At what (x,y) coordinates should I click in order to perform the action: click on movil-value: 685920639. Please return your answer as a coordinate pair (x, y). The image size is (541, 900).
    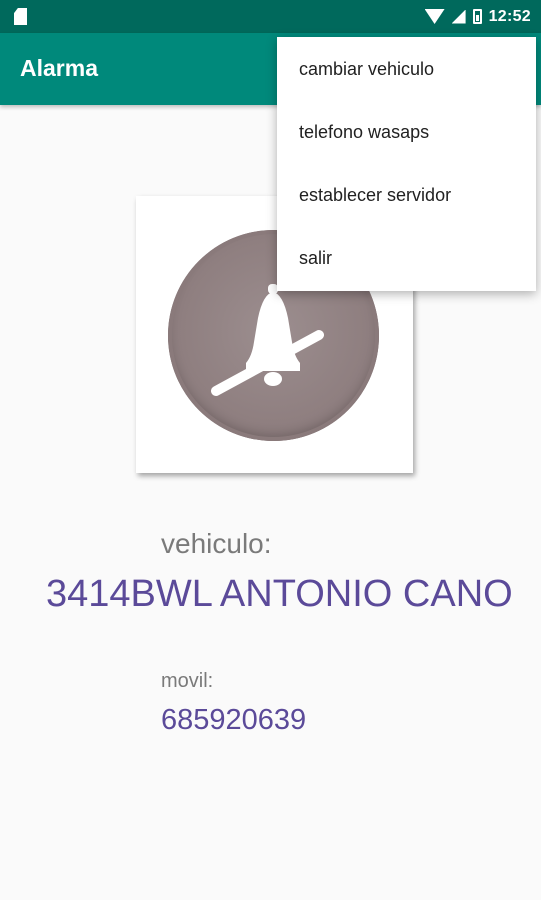
    Looking at the image, I should click on (234, 720).